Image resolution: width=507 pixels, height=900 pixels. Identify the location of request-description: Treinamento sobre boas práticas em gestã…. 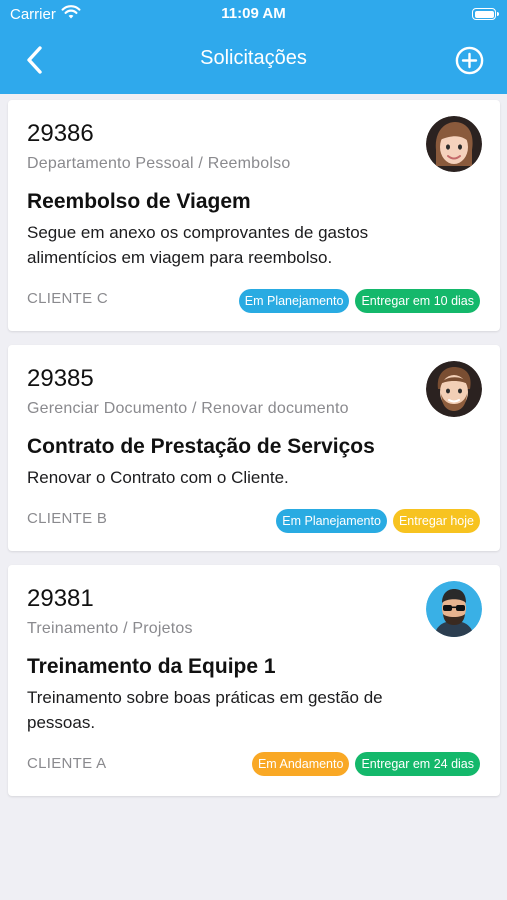
(205, 710).